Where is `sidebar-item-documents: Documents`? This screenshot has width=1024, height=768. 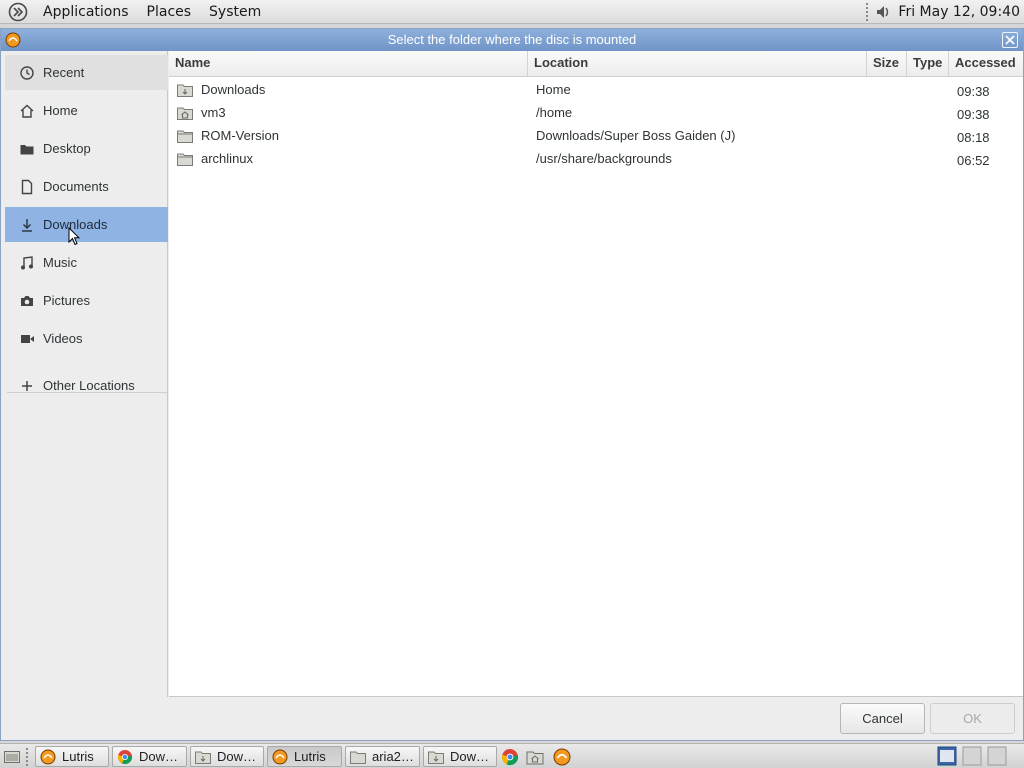 sidebar-item-documents: Documents is located at coordinates (86, 186).